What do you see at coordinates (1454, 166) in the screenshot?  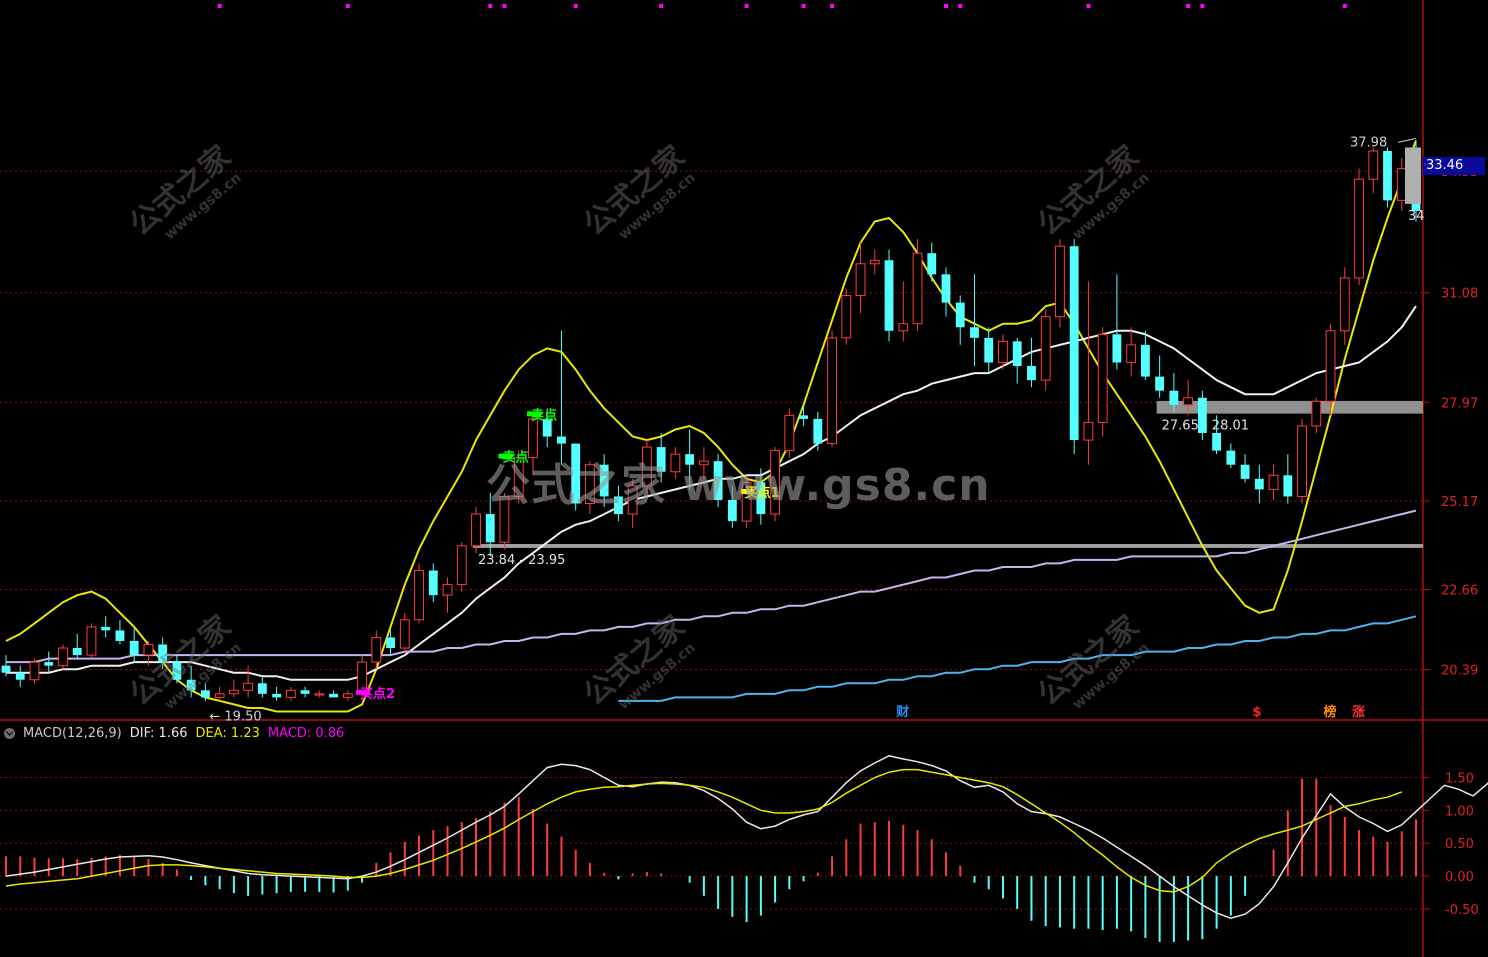 I see `current-price-tag: 33.46` at bounding box center [1454, 166].